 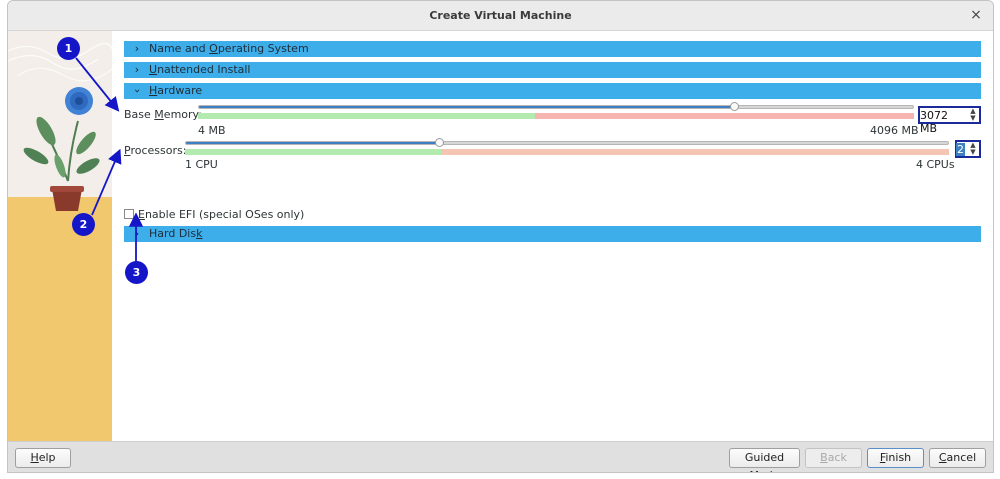 I want to click on annotation-badge-3: 3, so click(x=136, y=272).